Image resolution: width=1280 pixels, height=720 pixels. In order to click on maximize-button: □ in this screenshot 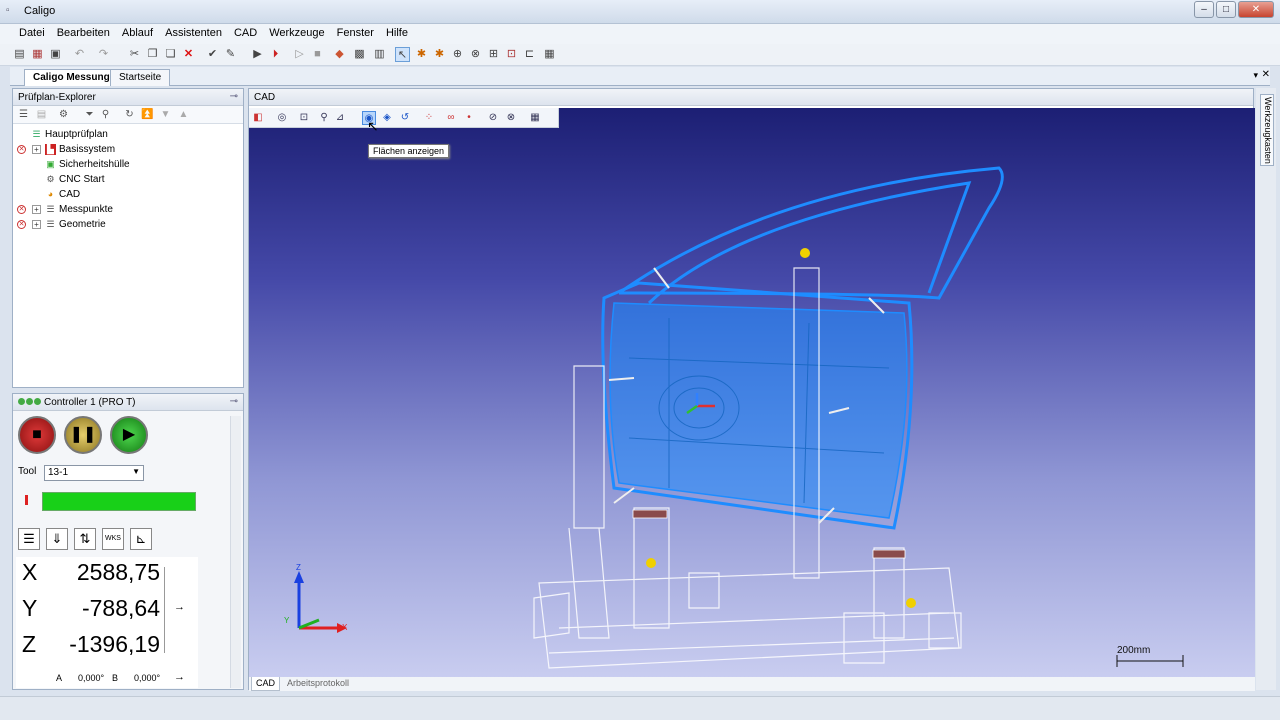, I will do `click(1226, 9)`.